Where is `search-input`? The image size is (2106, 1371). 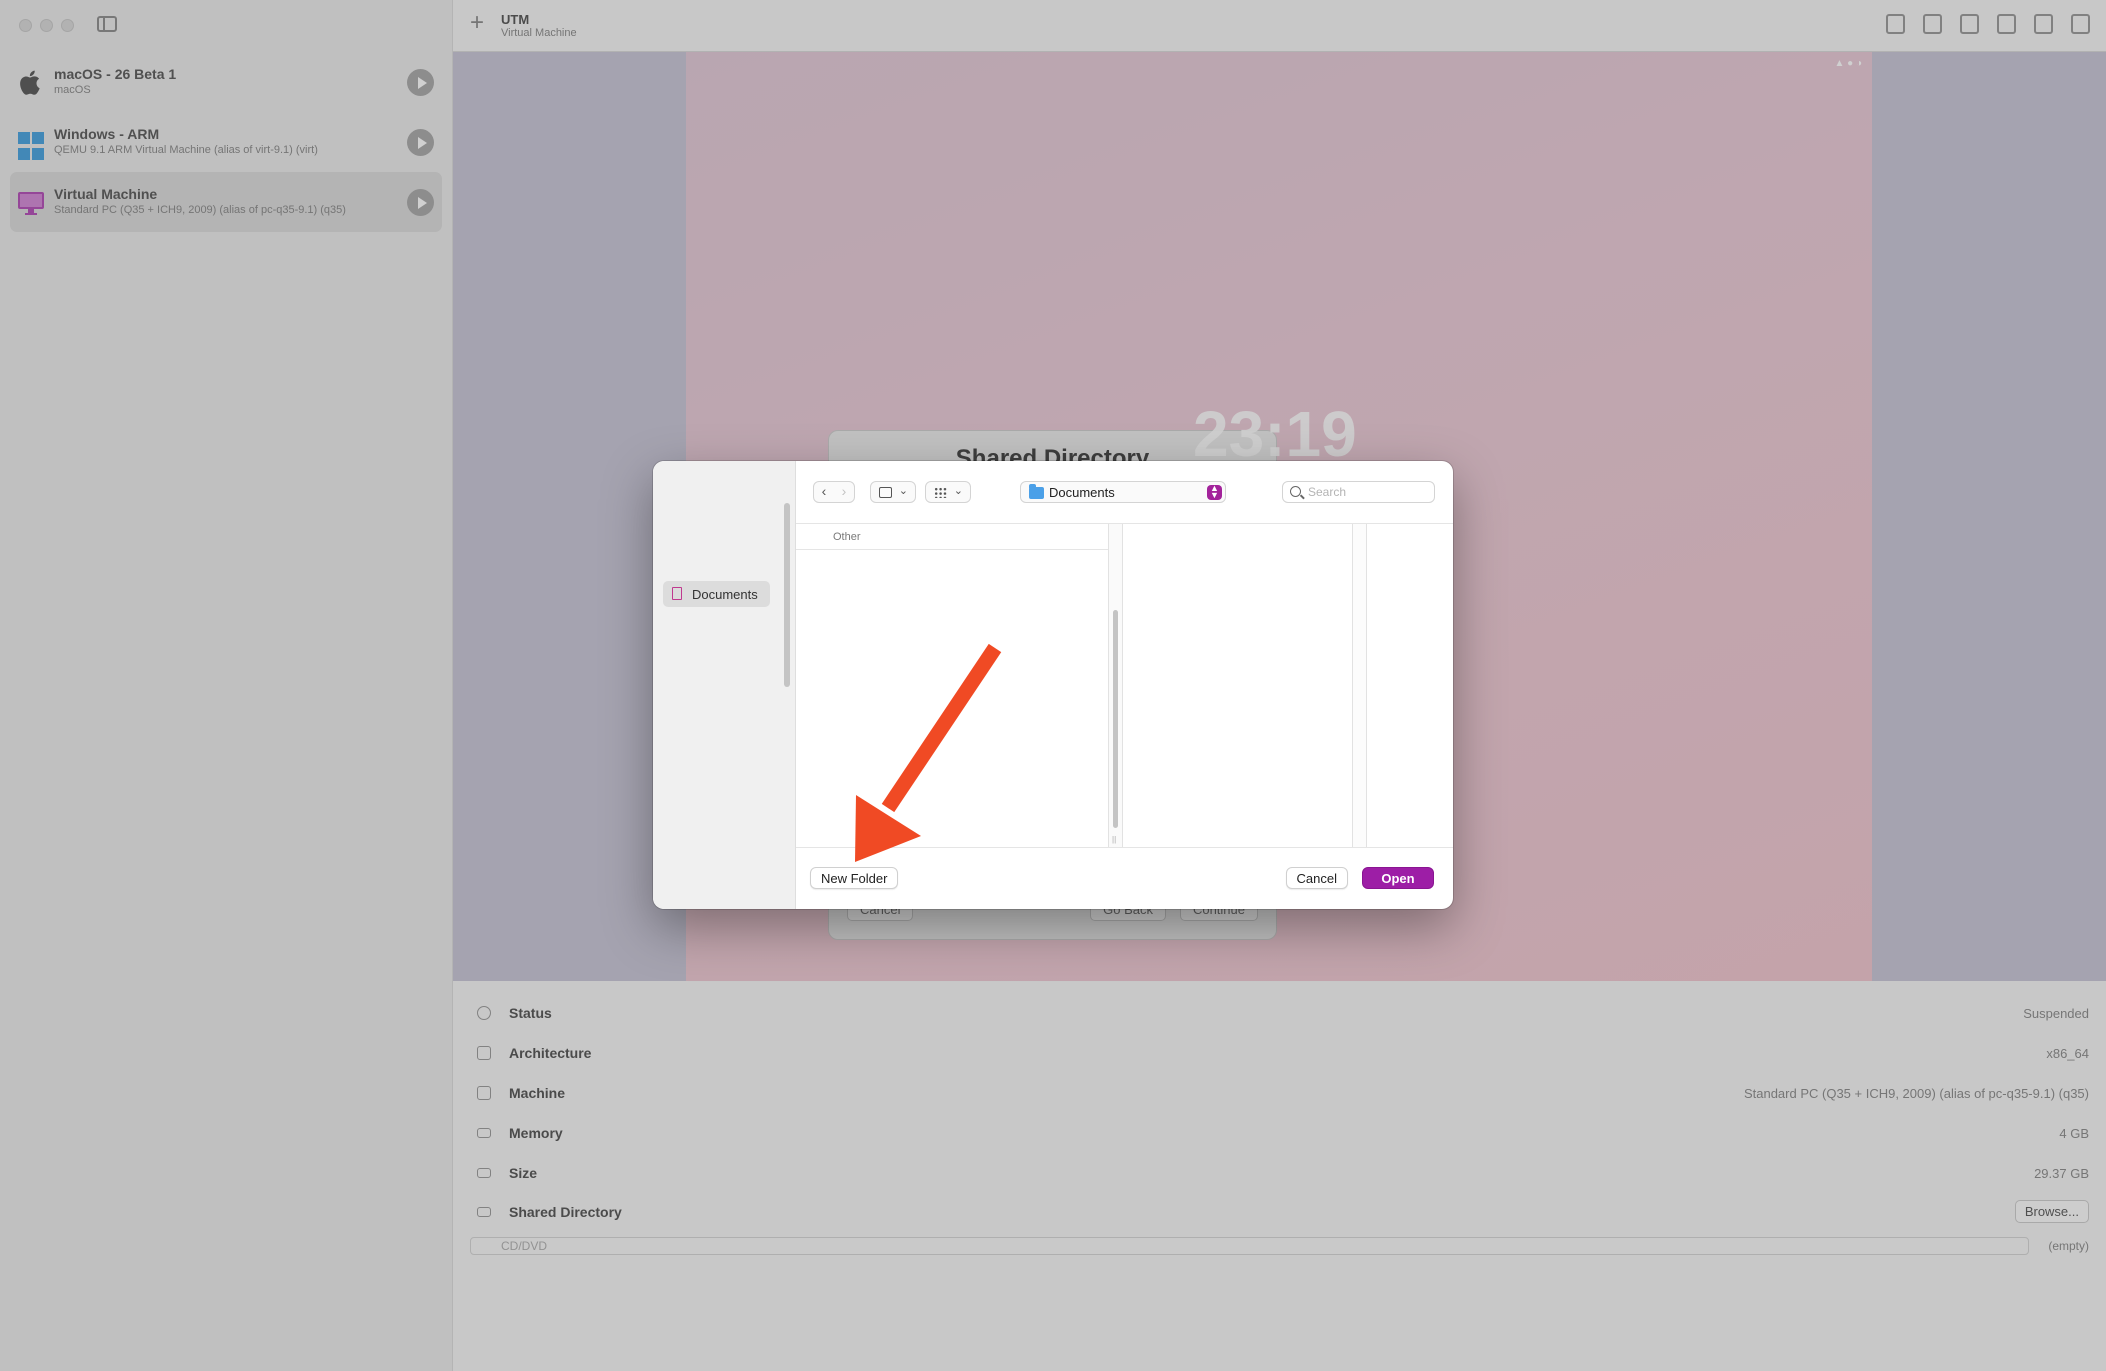 search-input is located at coordinates (1368, 492).